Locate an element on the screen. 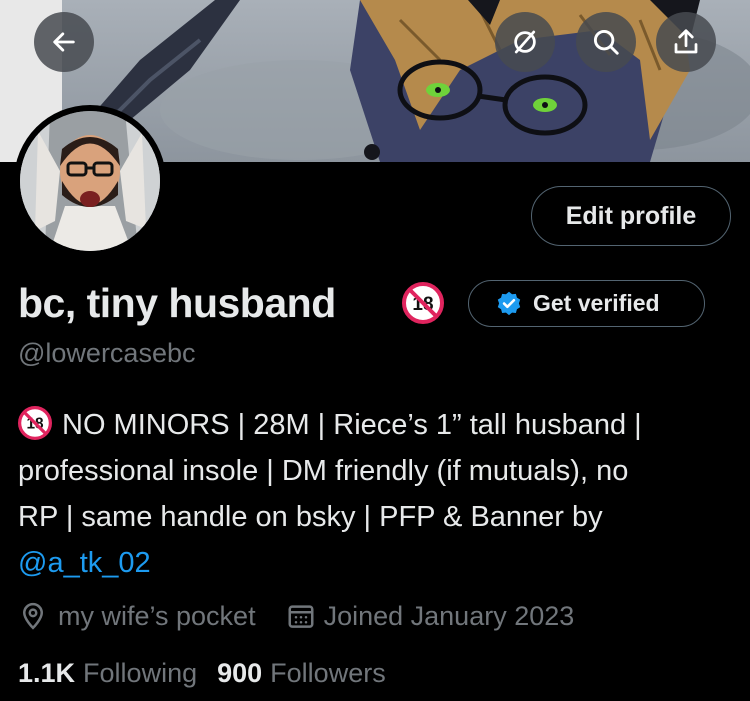  avatar is located at coordinates (90, 181).